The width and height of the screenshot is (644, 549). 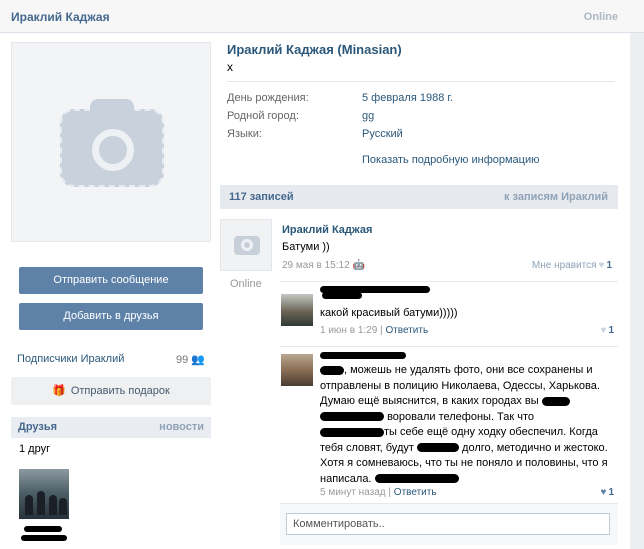 What do you see at coordinates (198, 360) in the screenshot?
I see `users-icon: 👥` at bounding box center [198, 360].